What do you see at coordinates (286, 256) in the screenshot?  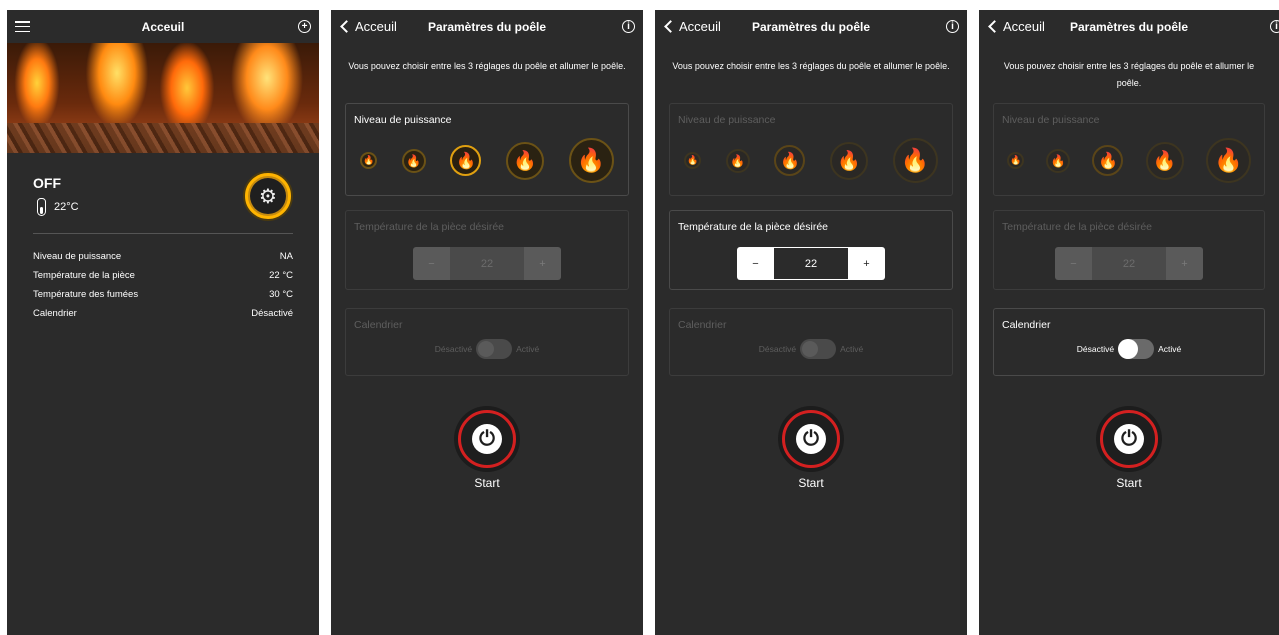 I see `info-value: NA` at bounding box center [286, 256].